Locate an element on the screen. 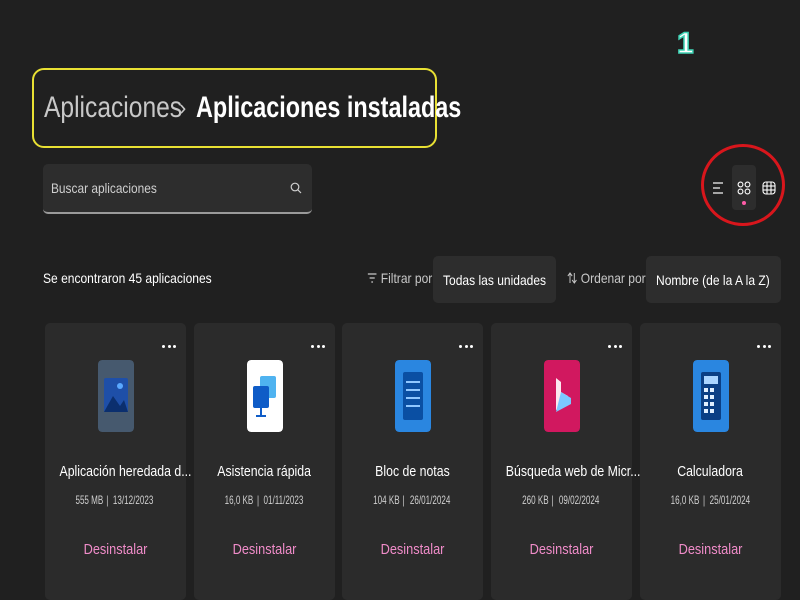  sort-dropdown-value: Nombre (de la A la Z) is located at coordinates (713, 279).